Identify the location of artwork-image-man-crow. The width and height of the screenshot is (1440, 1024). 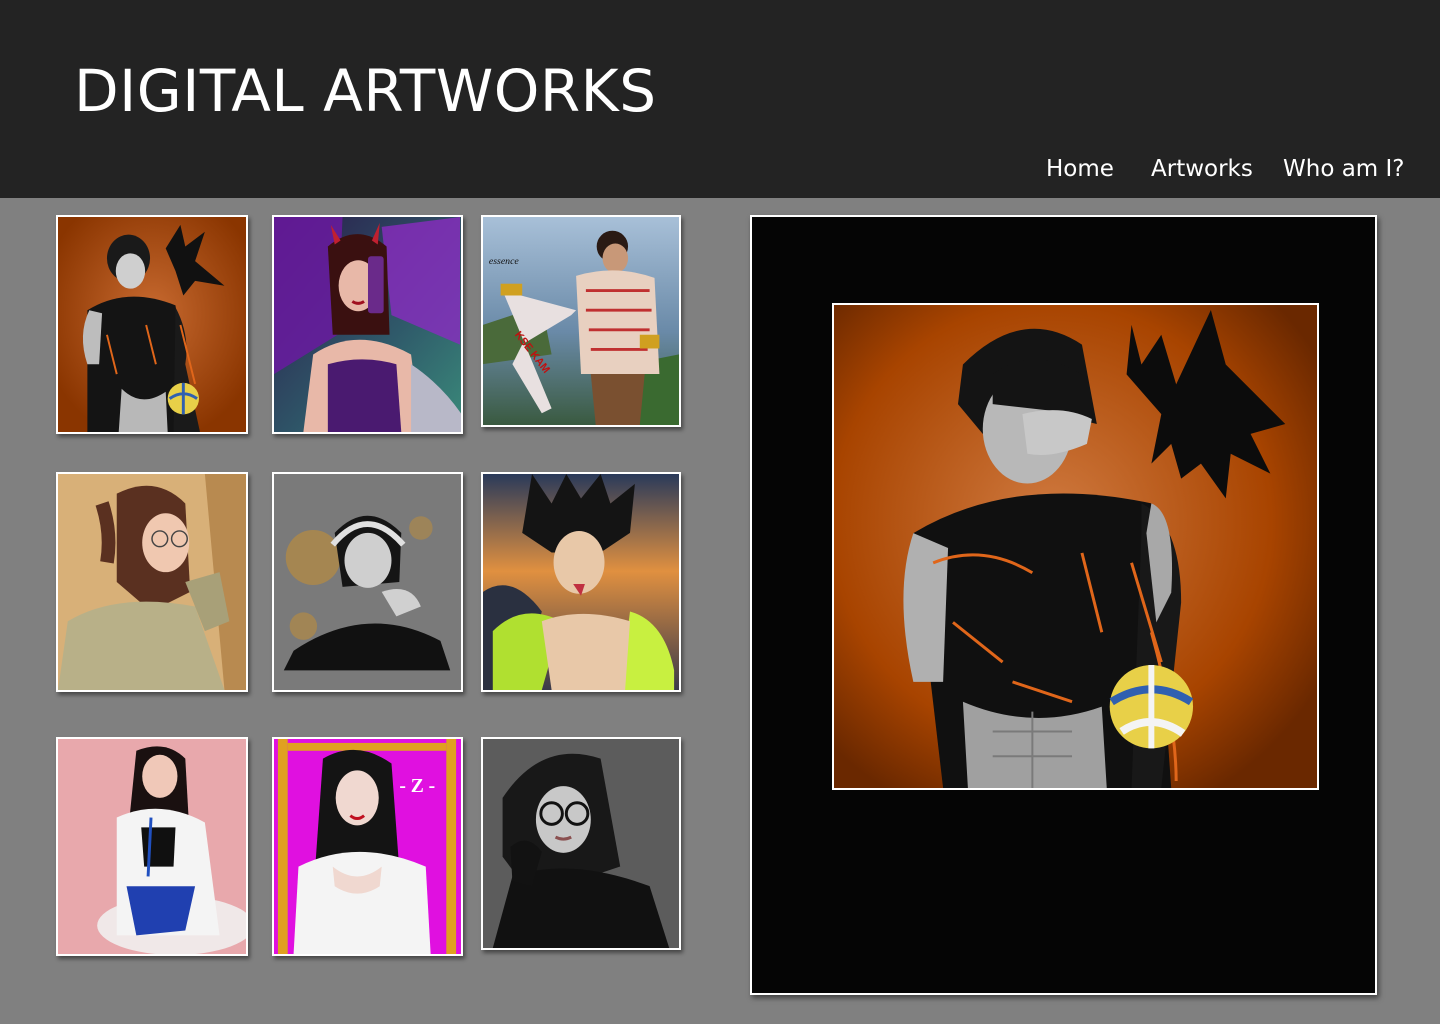
(152, 324).